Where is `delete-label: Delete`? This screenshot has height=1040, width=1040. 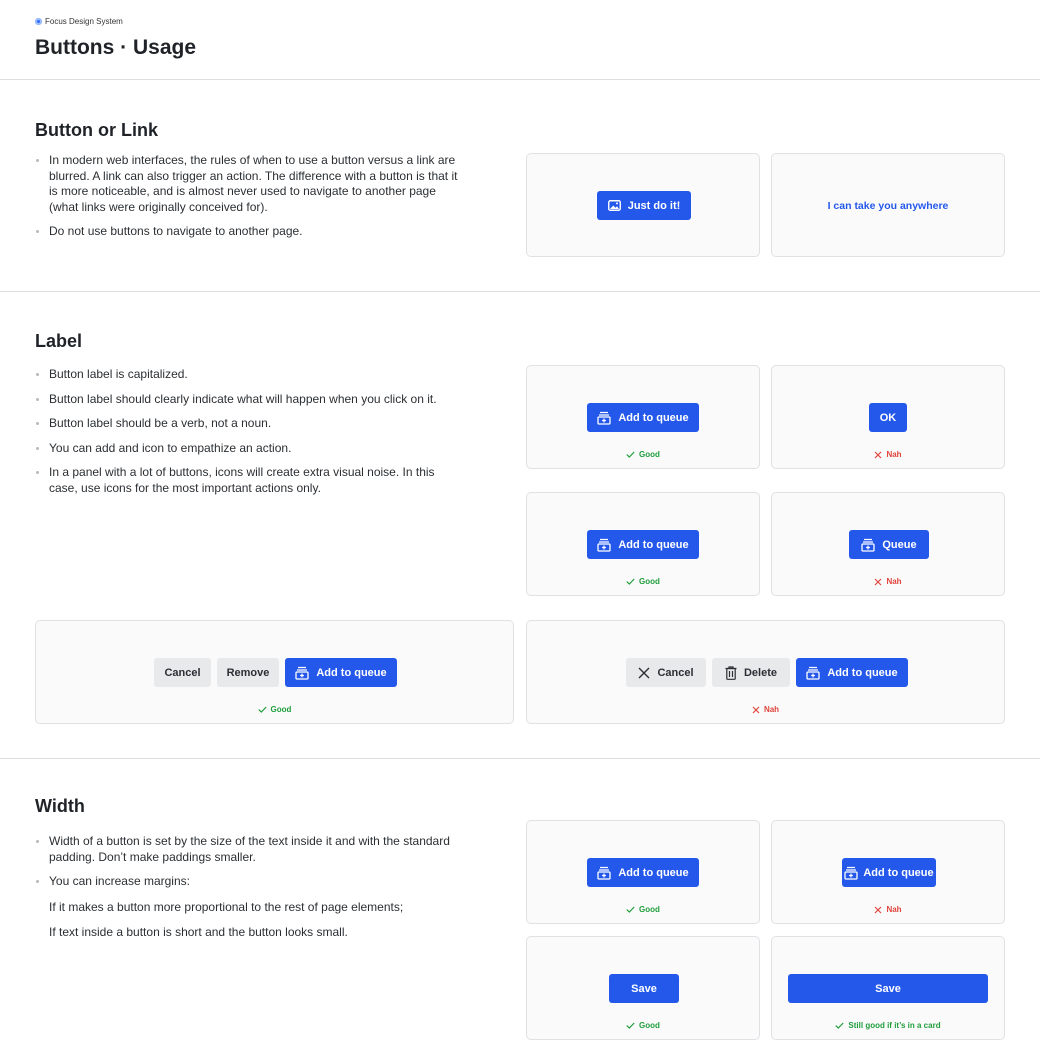 delete-label: Delete is located at coordinates (760, 672).